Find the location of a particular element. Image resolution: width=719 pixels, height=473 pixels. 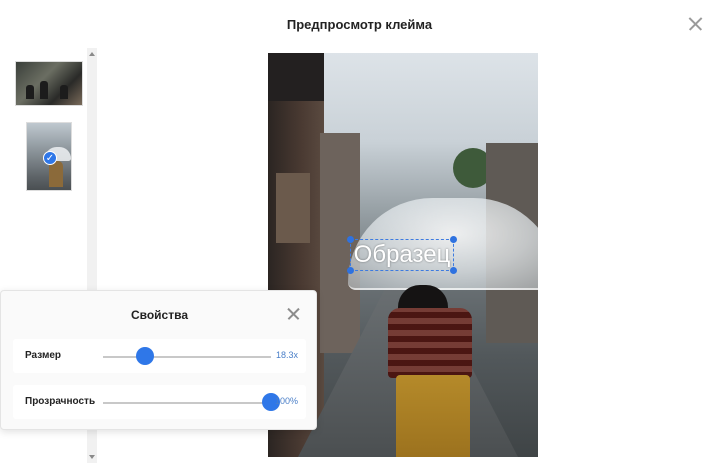

watermark-selection: Образец is located at coordinates (402, 255).